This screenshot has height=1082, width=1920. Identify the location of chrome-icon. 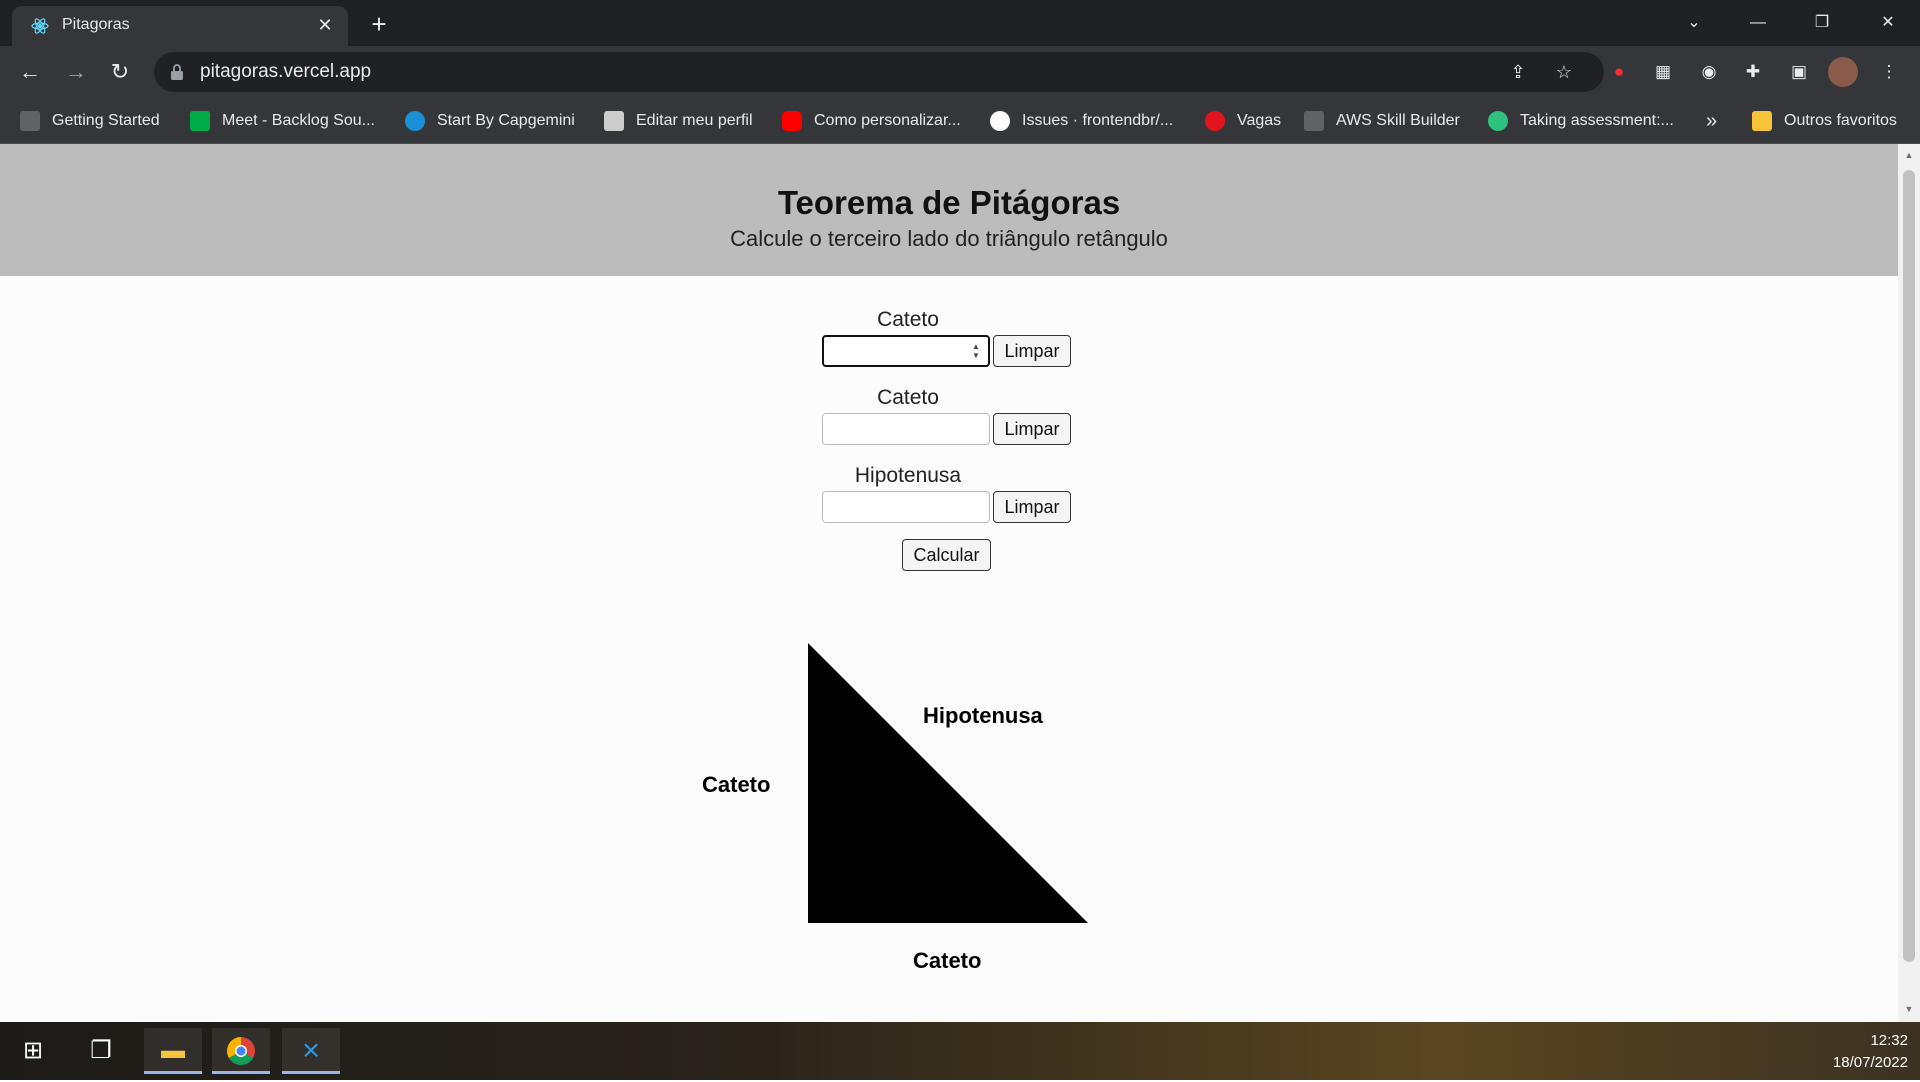
(241, 1051).